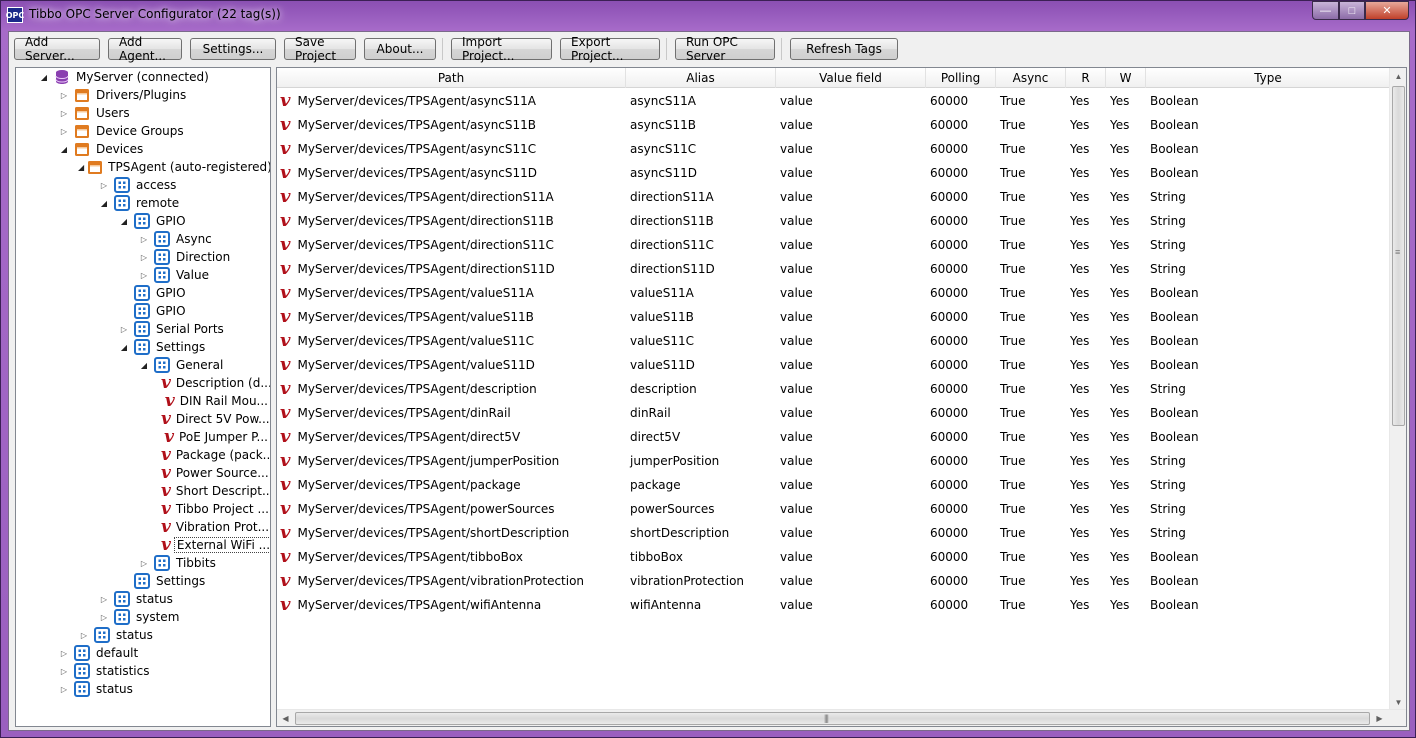 Image resolution: width=1416 pixels, height=738 pixels. What do you see at coordinates (851, 78) in the screenshot?
I see `column-header-value-field: Value field` at bounding box center [851, 78].